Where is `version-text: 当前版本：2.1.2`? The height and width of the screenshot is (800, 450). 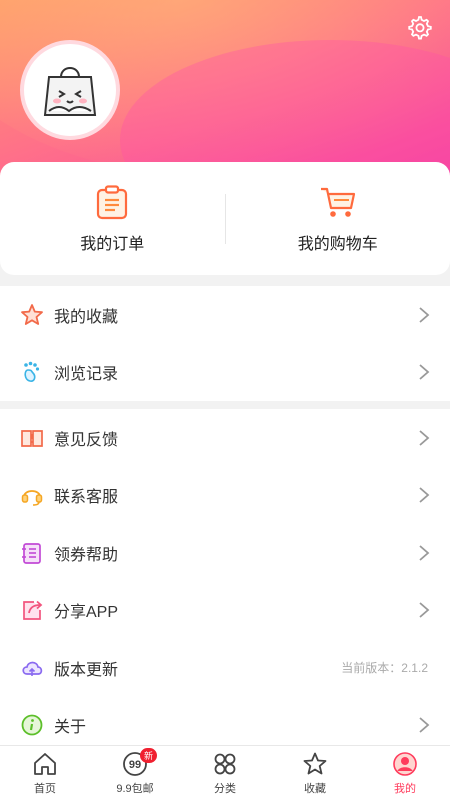
version-text: 当前版本：2.1.2 is located at coordinates (384, 668).